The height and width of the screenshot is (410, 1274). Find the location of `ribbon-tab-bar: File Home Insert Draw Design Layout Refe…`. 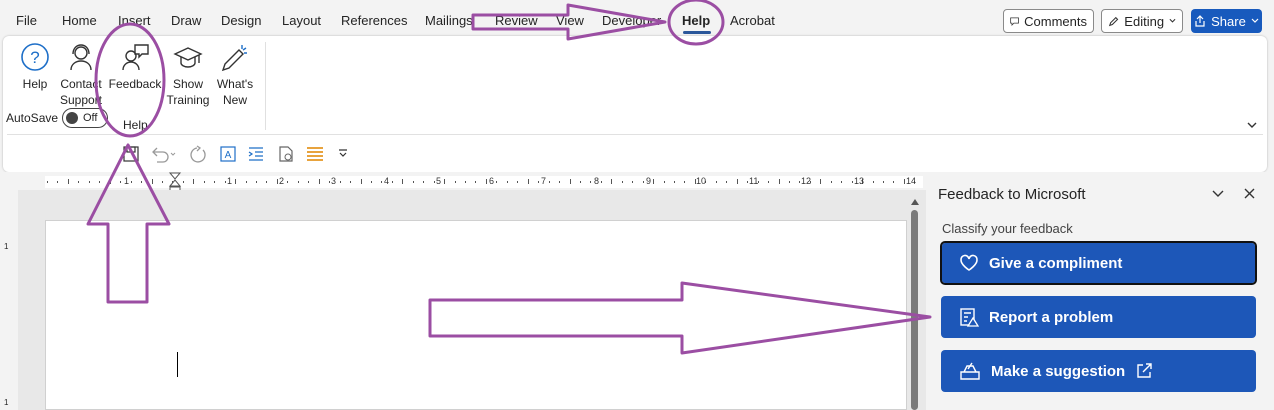

ribbon-tab-bar: File Home Insert Draw Design Layout Refe… is located at coordinates (637, 18).